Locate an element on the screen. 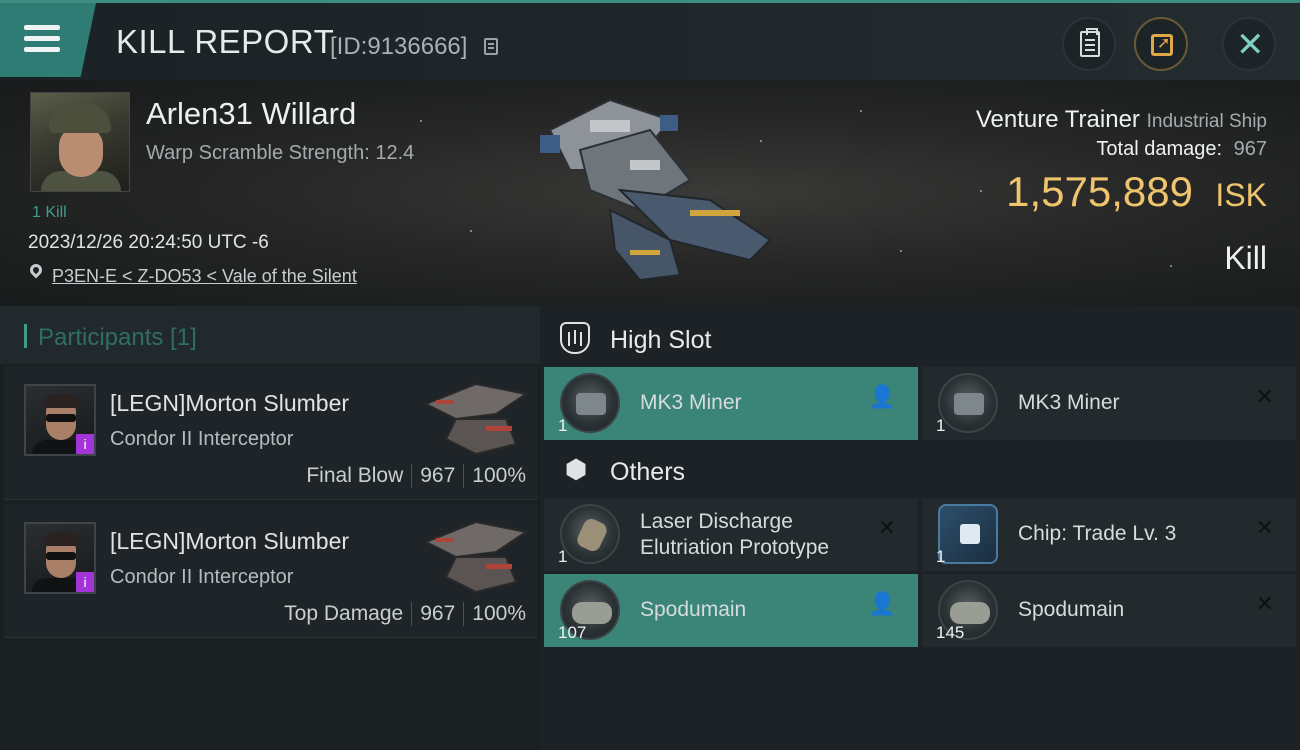 Image resolution: width=1300 pixels, height=750 pixels. module-item: 1 MK3 Miner ✕ is located at coordinates (1109, 403).